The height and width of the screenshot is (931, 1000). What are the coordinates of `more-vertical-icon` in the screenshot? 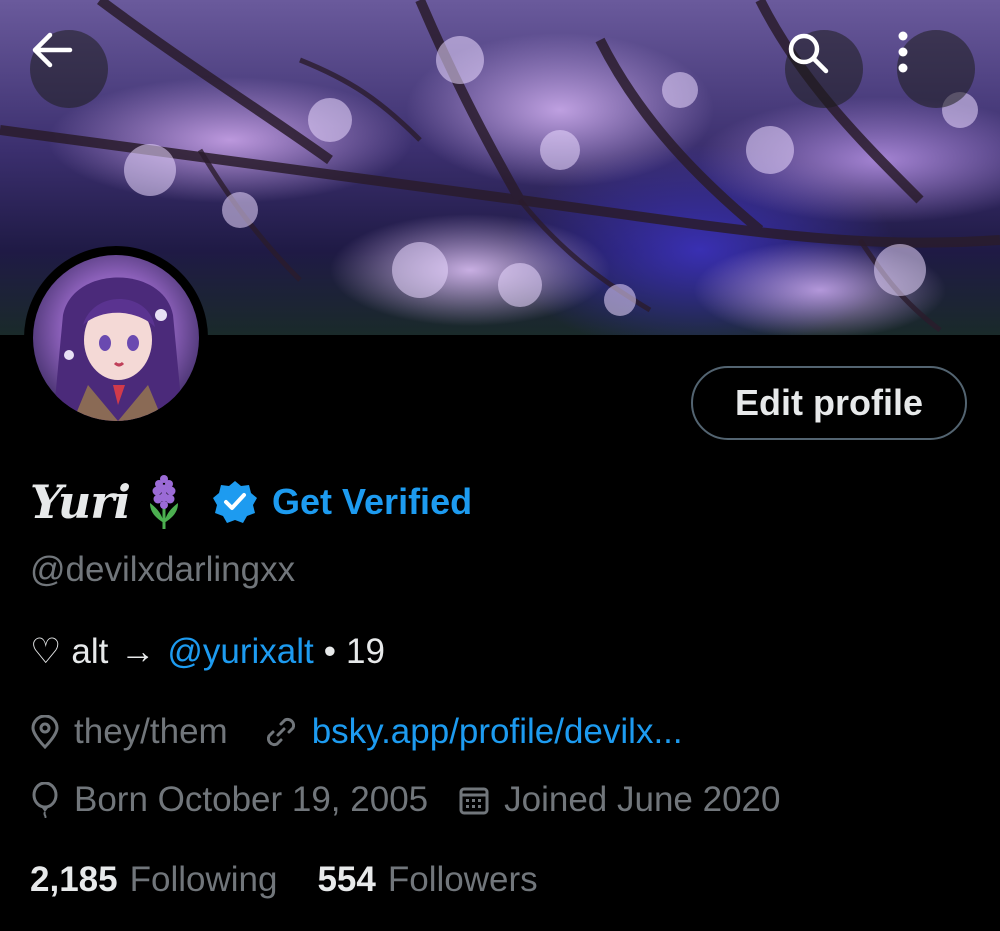 It's located at (903, 52).